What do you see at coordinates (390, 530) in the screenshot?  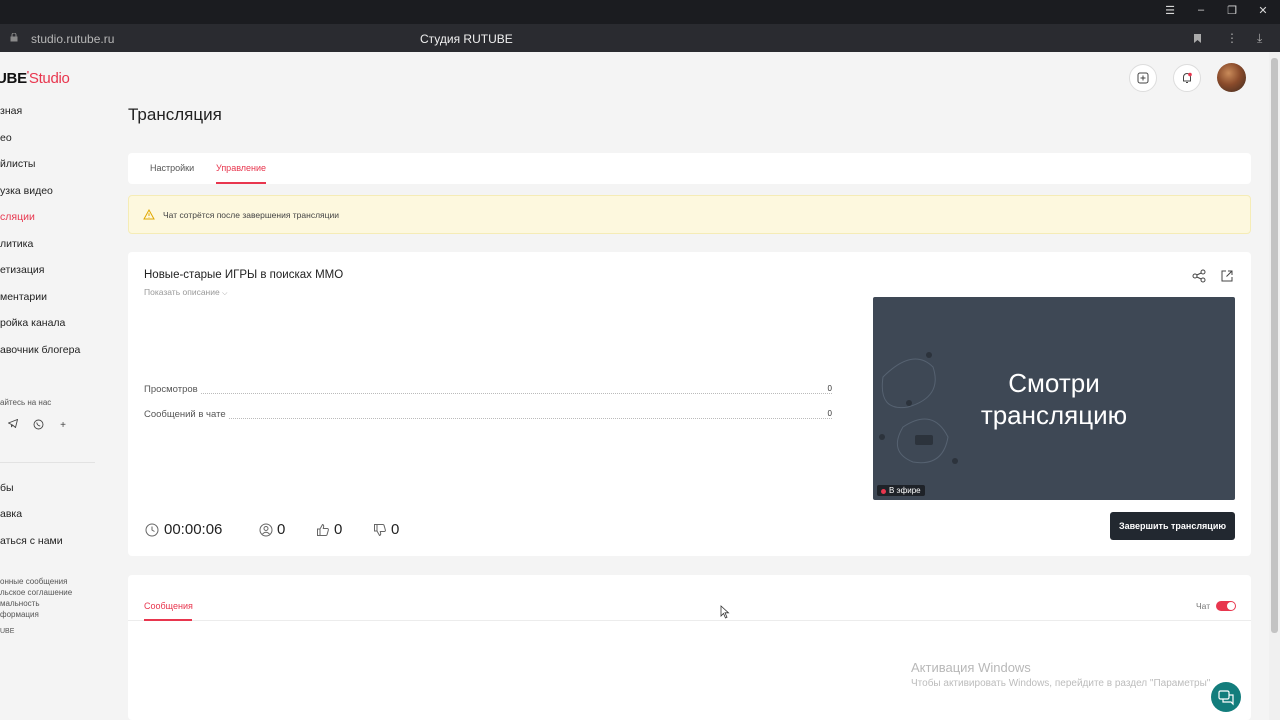 I see `dislikes-count: 0` at bounding box center [390, 530].